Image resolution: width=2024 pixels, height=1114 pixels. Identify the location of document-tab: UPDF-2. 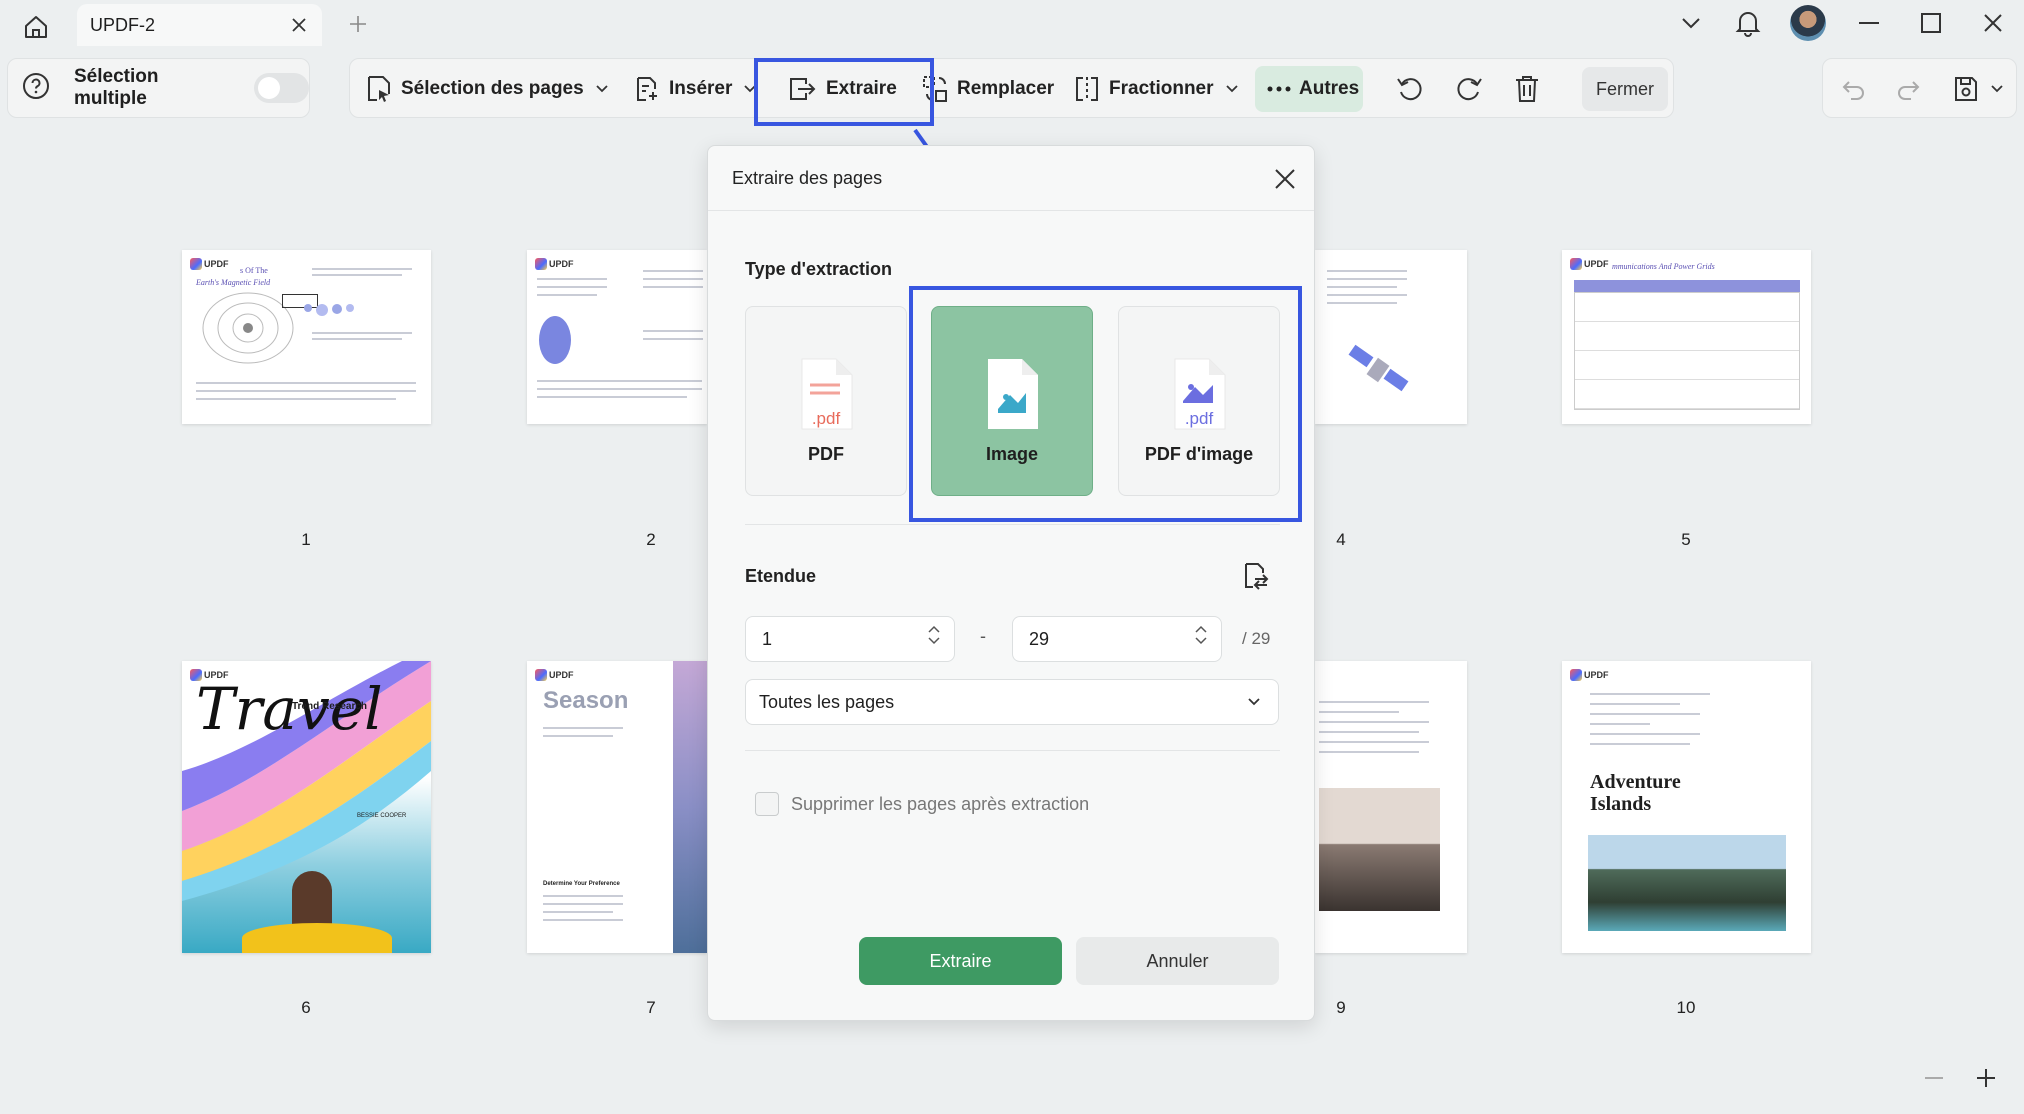
(199, 25).